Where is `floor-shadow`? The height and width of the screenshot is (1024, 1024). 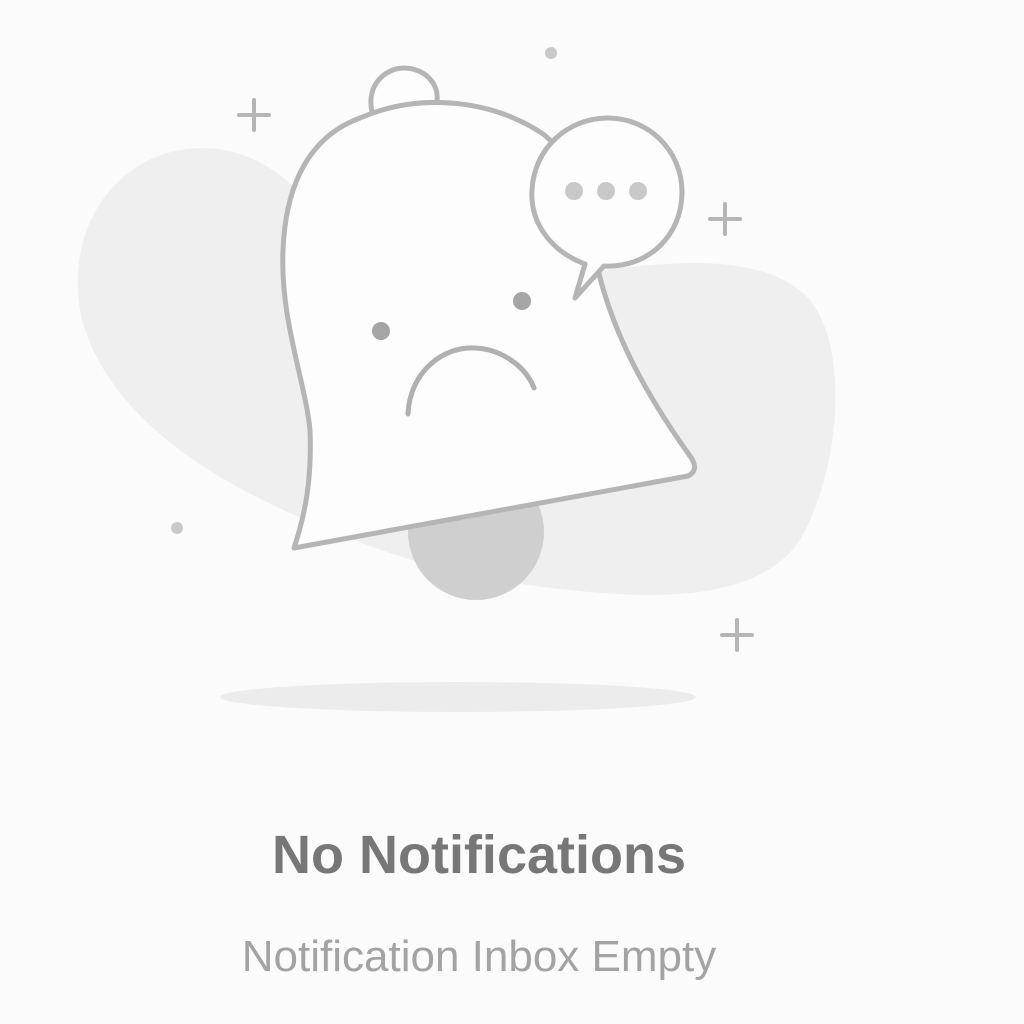 floor-shadow is located at coordinates (458, 697).